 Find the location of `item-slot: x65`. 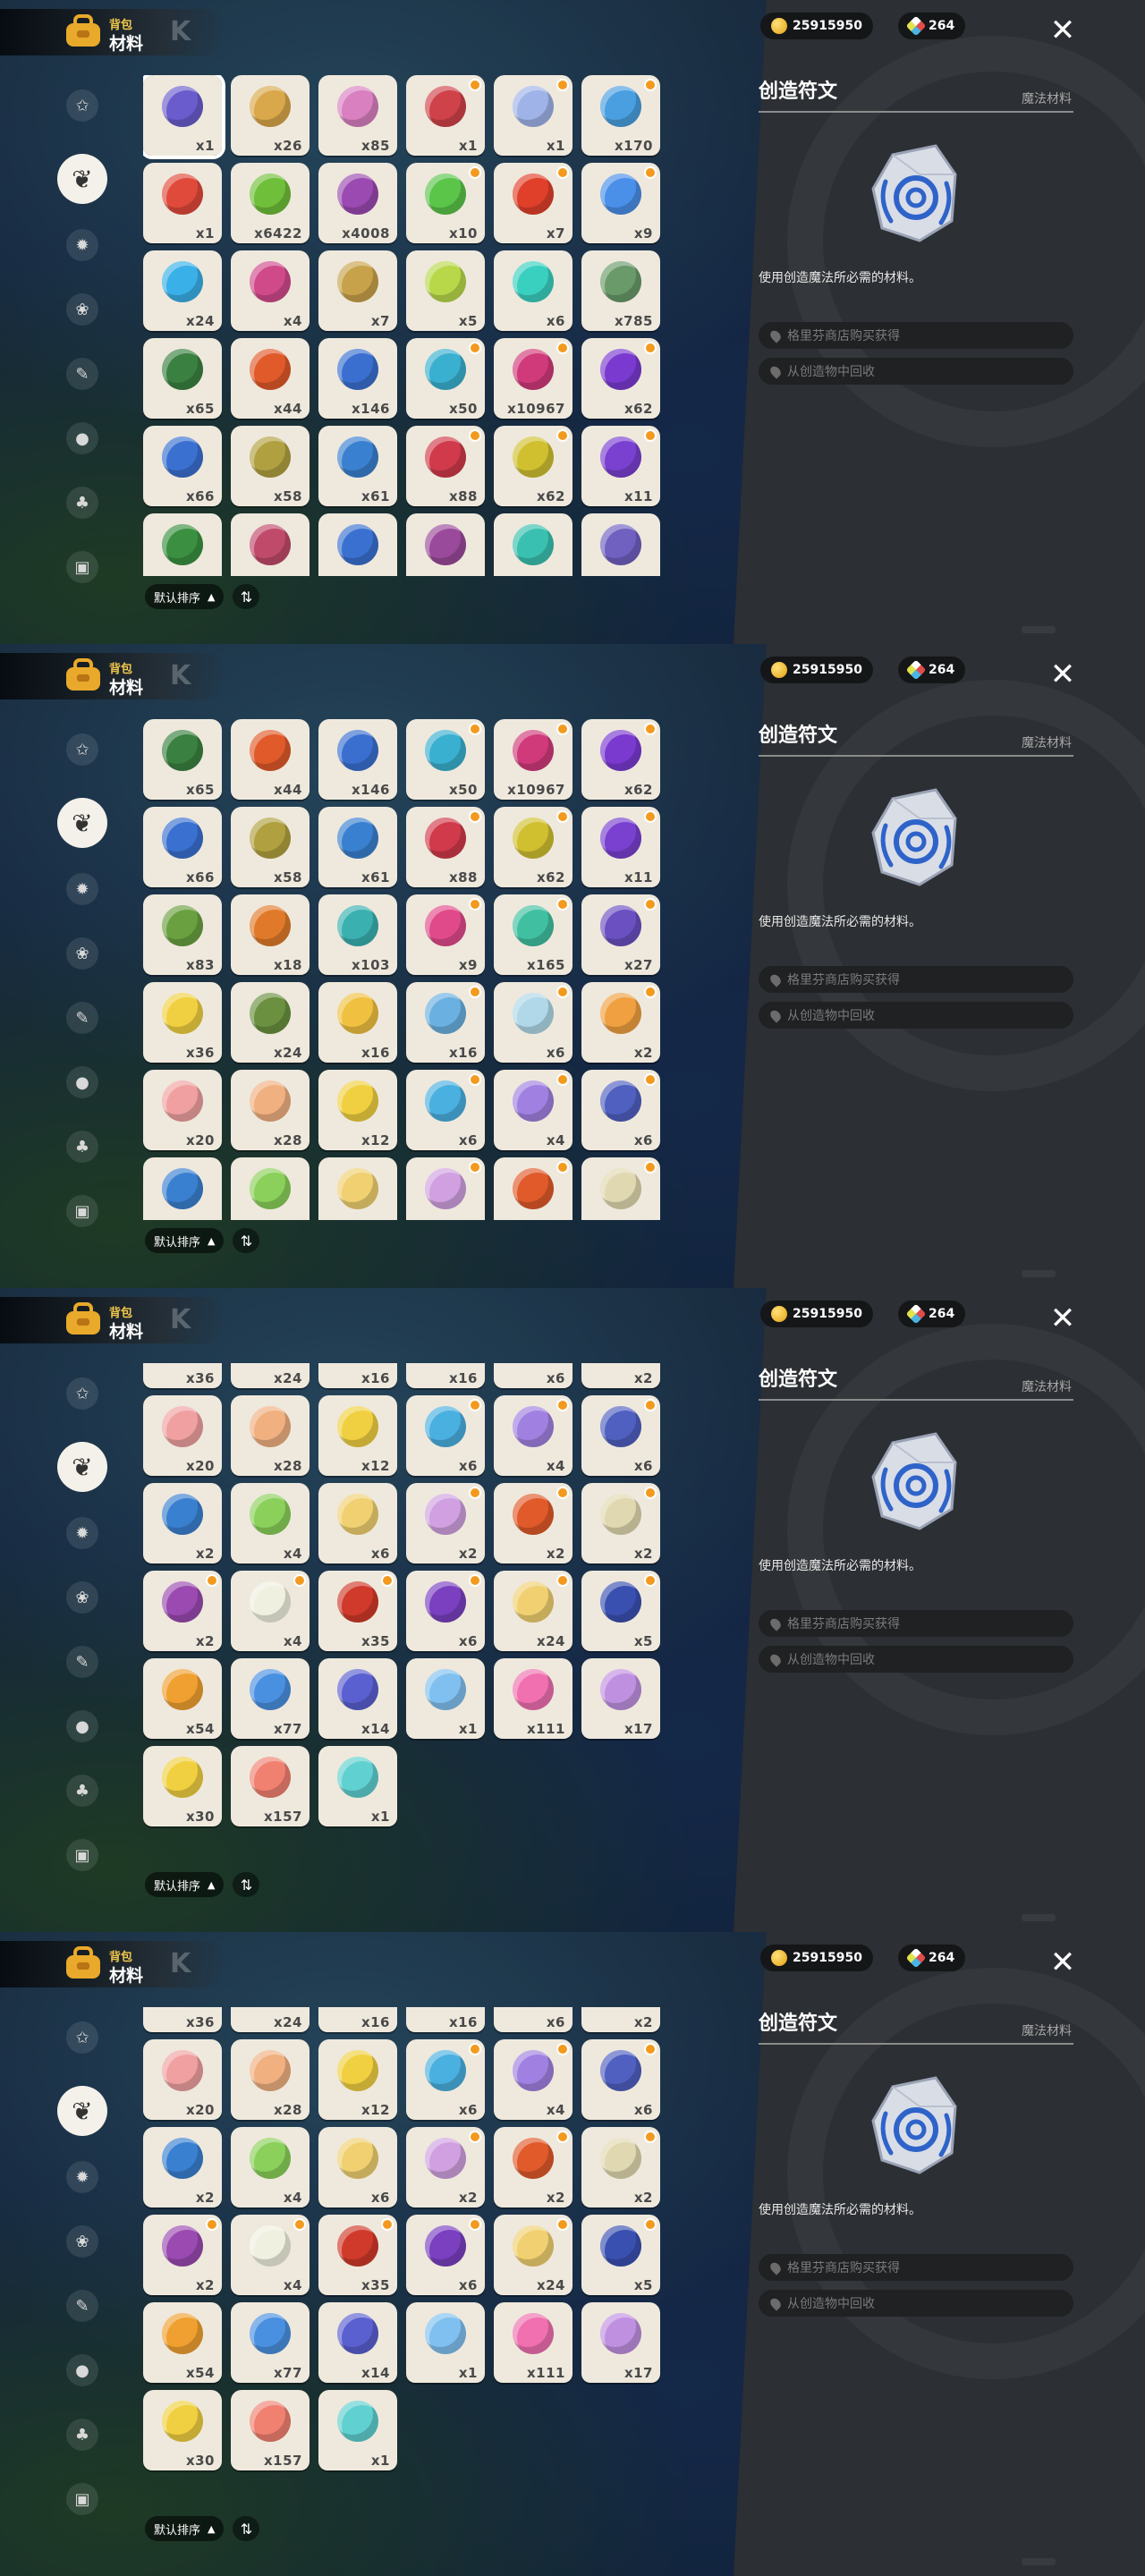

item-slot: x65 is located at coordinates (182, 378).